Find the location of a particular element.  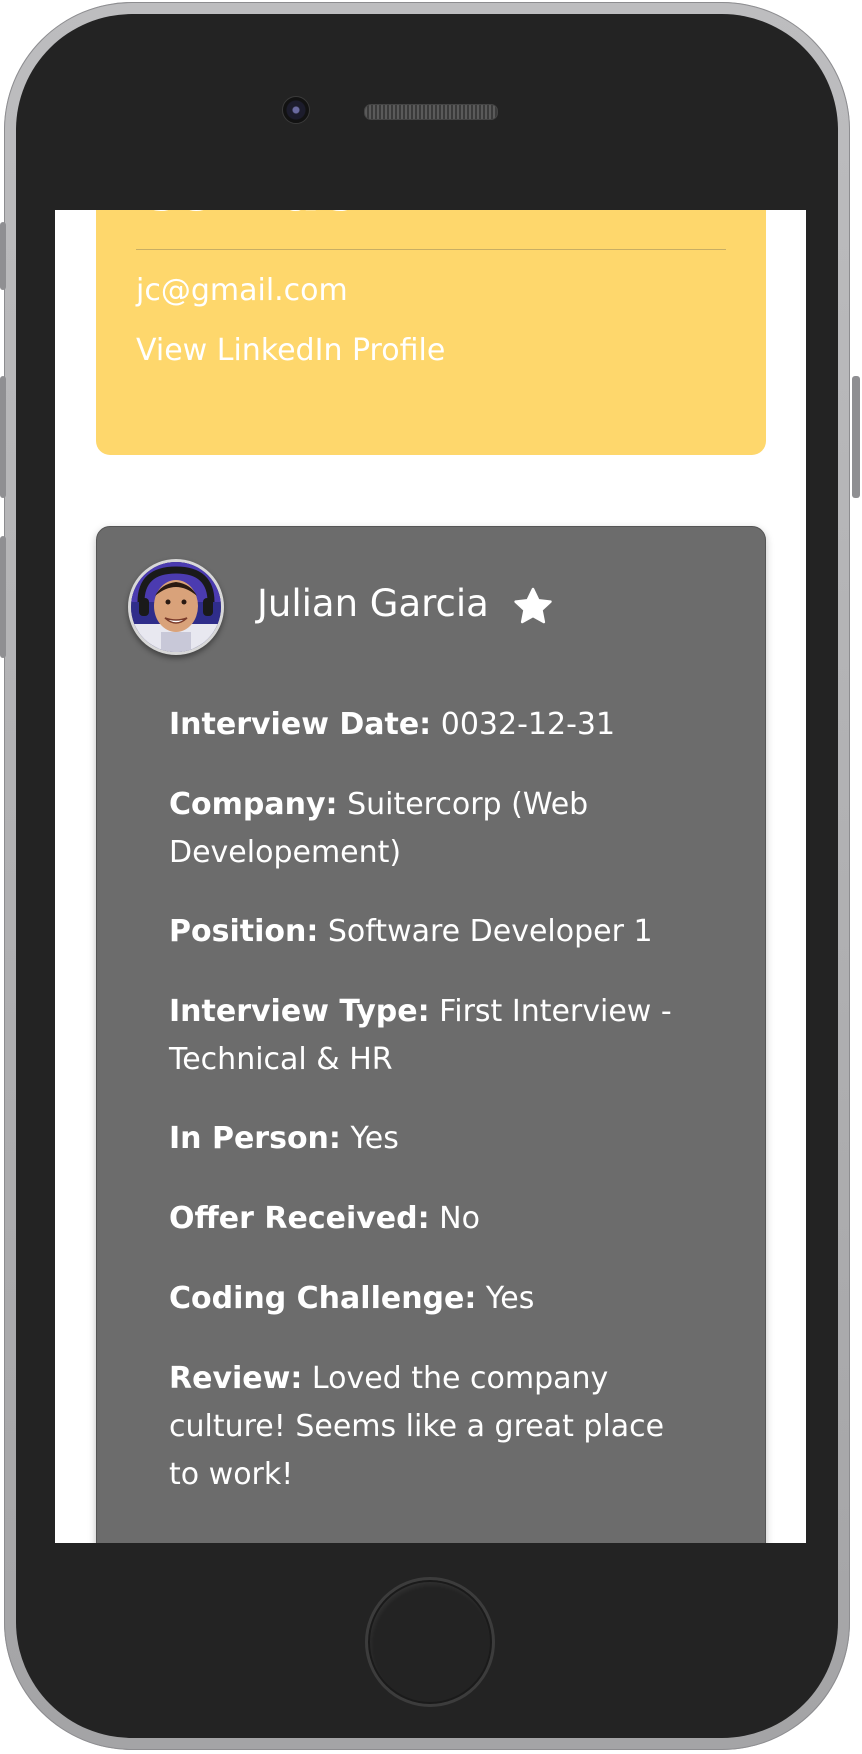

interviewer-name: Julian Garcia is located at coordinates (373, 603).